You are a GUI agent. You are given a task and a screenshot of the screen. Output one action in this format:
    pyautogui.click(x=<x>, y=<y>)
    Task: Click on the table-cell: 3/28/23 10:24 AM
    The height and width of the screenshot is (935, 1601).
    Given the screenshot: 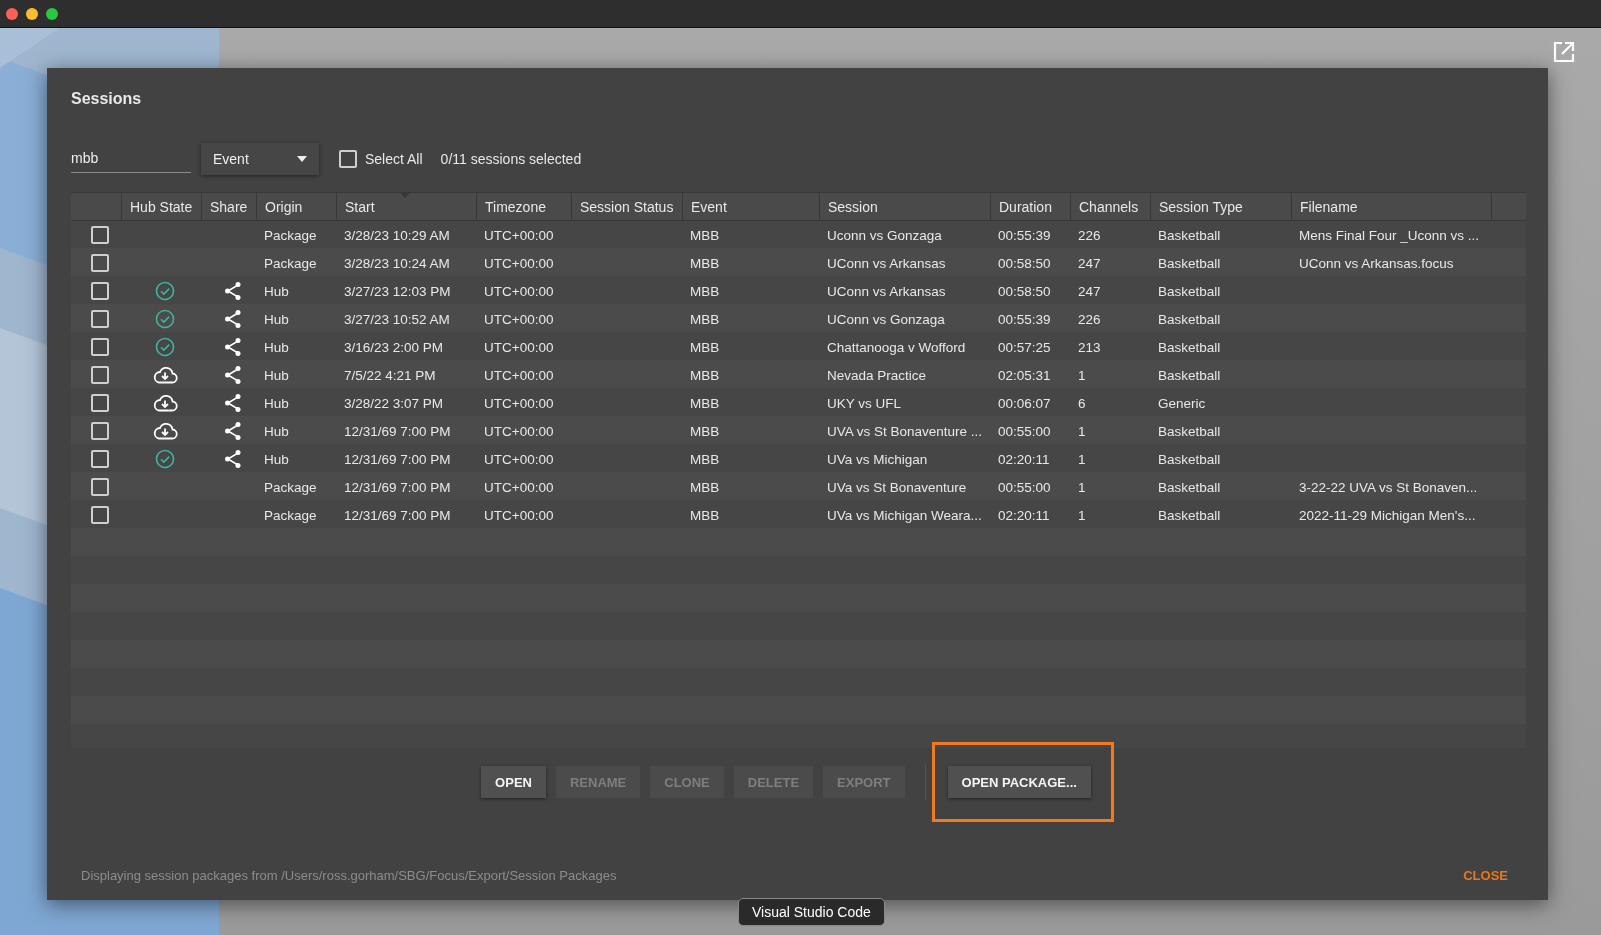 What is the action you would take?
    pyautogui.click(x=397, y=263)
    